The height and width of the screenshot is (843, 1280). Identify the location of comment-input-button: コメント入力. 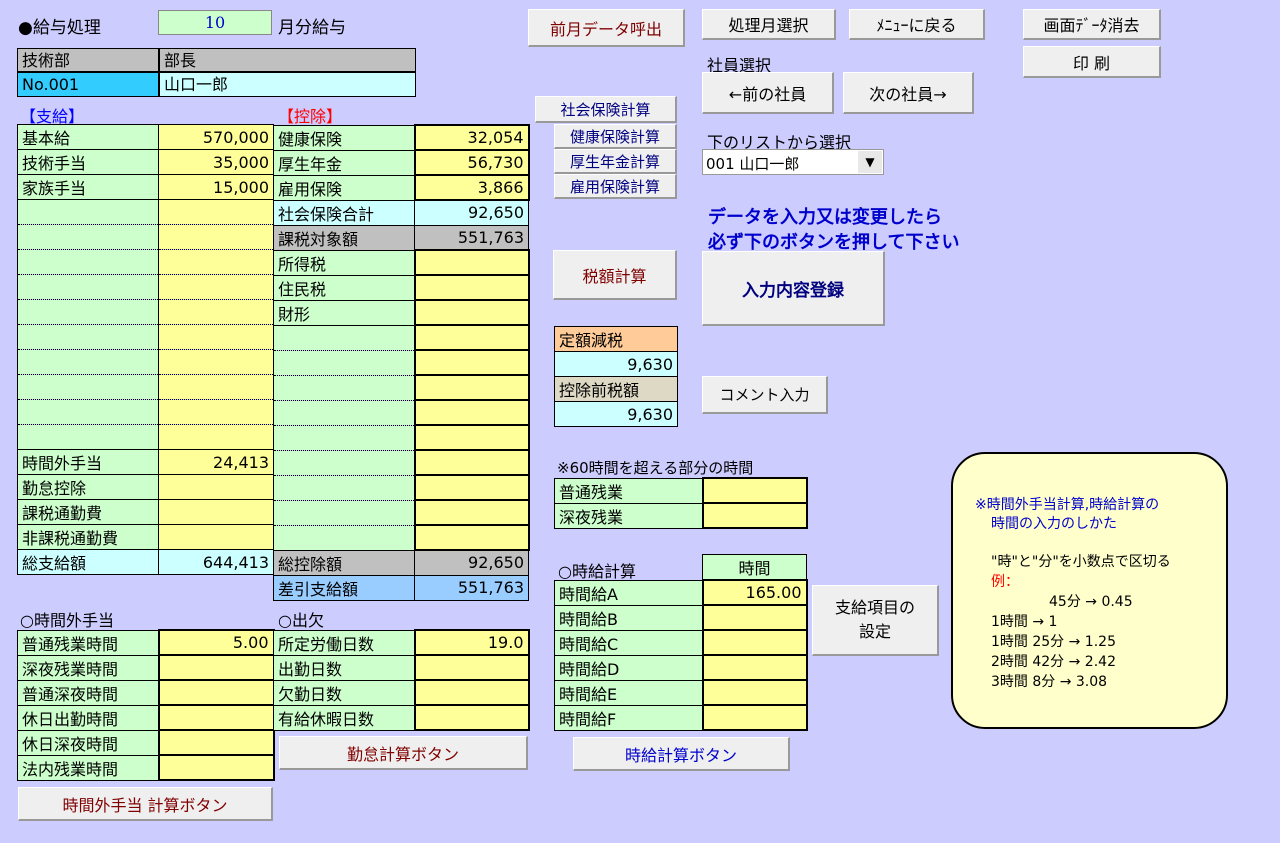
(765, 395).